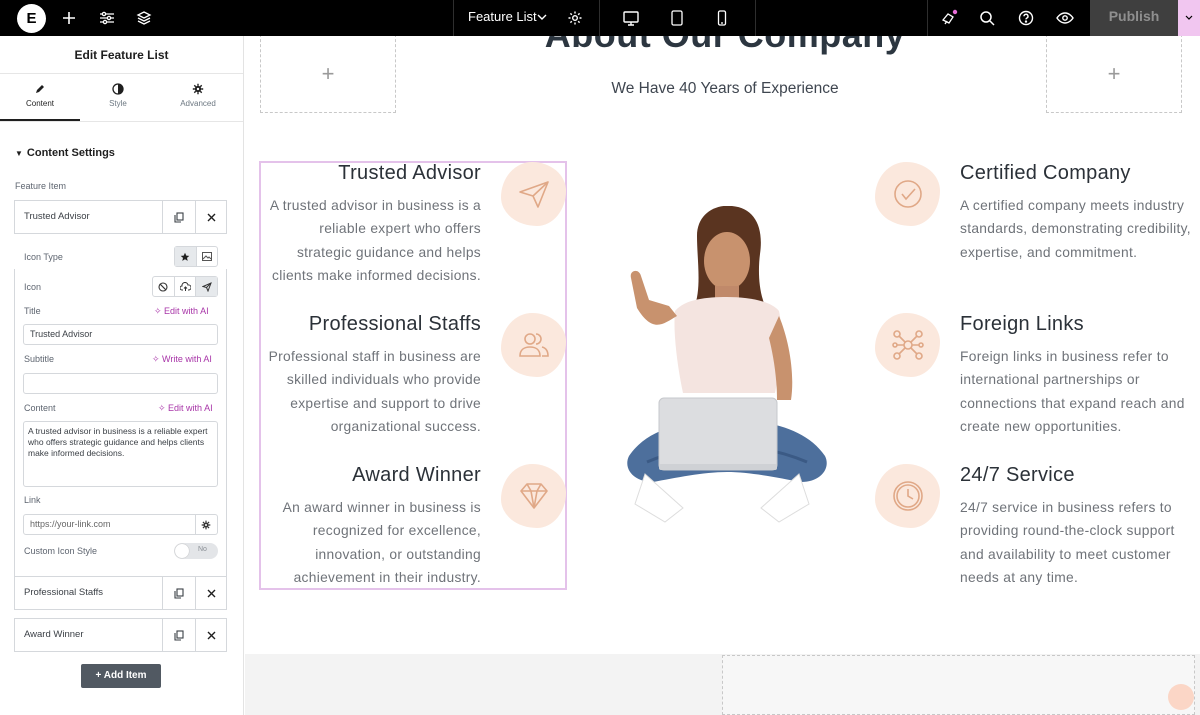  I want to click on feature-title: Foreign Links, so click(1022, 324).